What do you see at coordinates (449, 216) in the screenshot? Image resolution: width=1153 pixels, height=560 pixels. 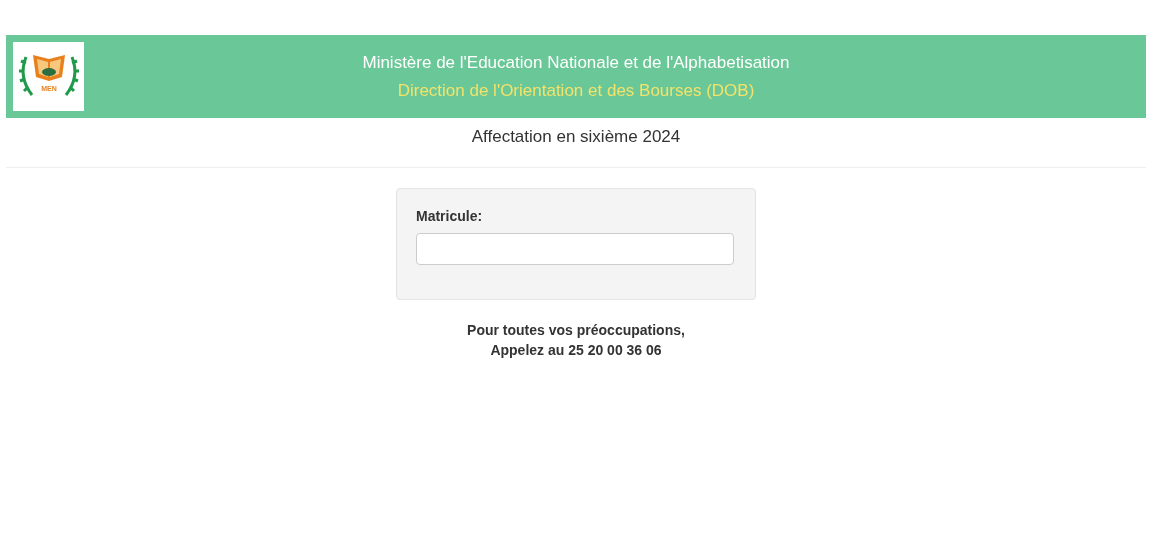 I see `field-label: Matricule:` at bounding box center [449, 216].